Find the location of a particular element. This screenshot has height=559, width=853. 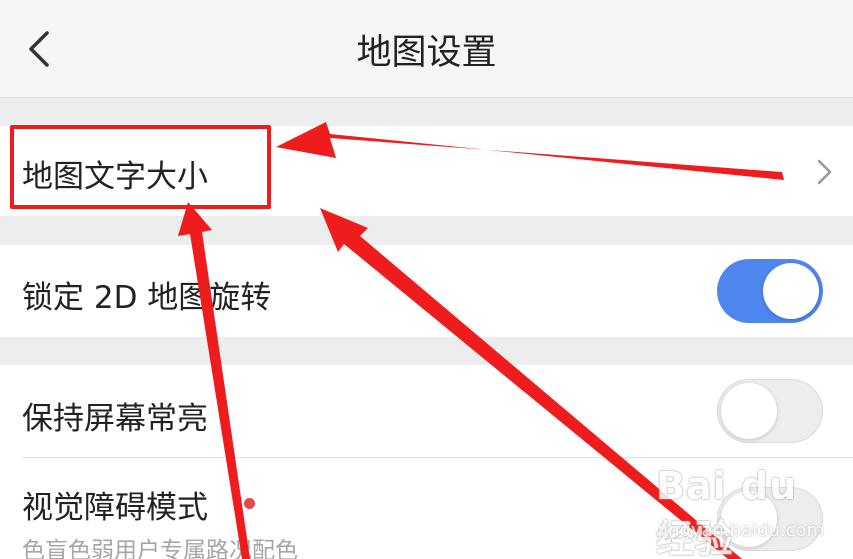

visual-impairment-sublabel: 色盲色弱用户专属路况配色 is located at coordinates (160, 548).